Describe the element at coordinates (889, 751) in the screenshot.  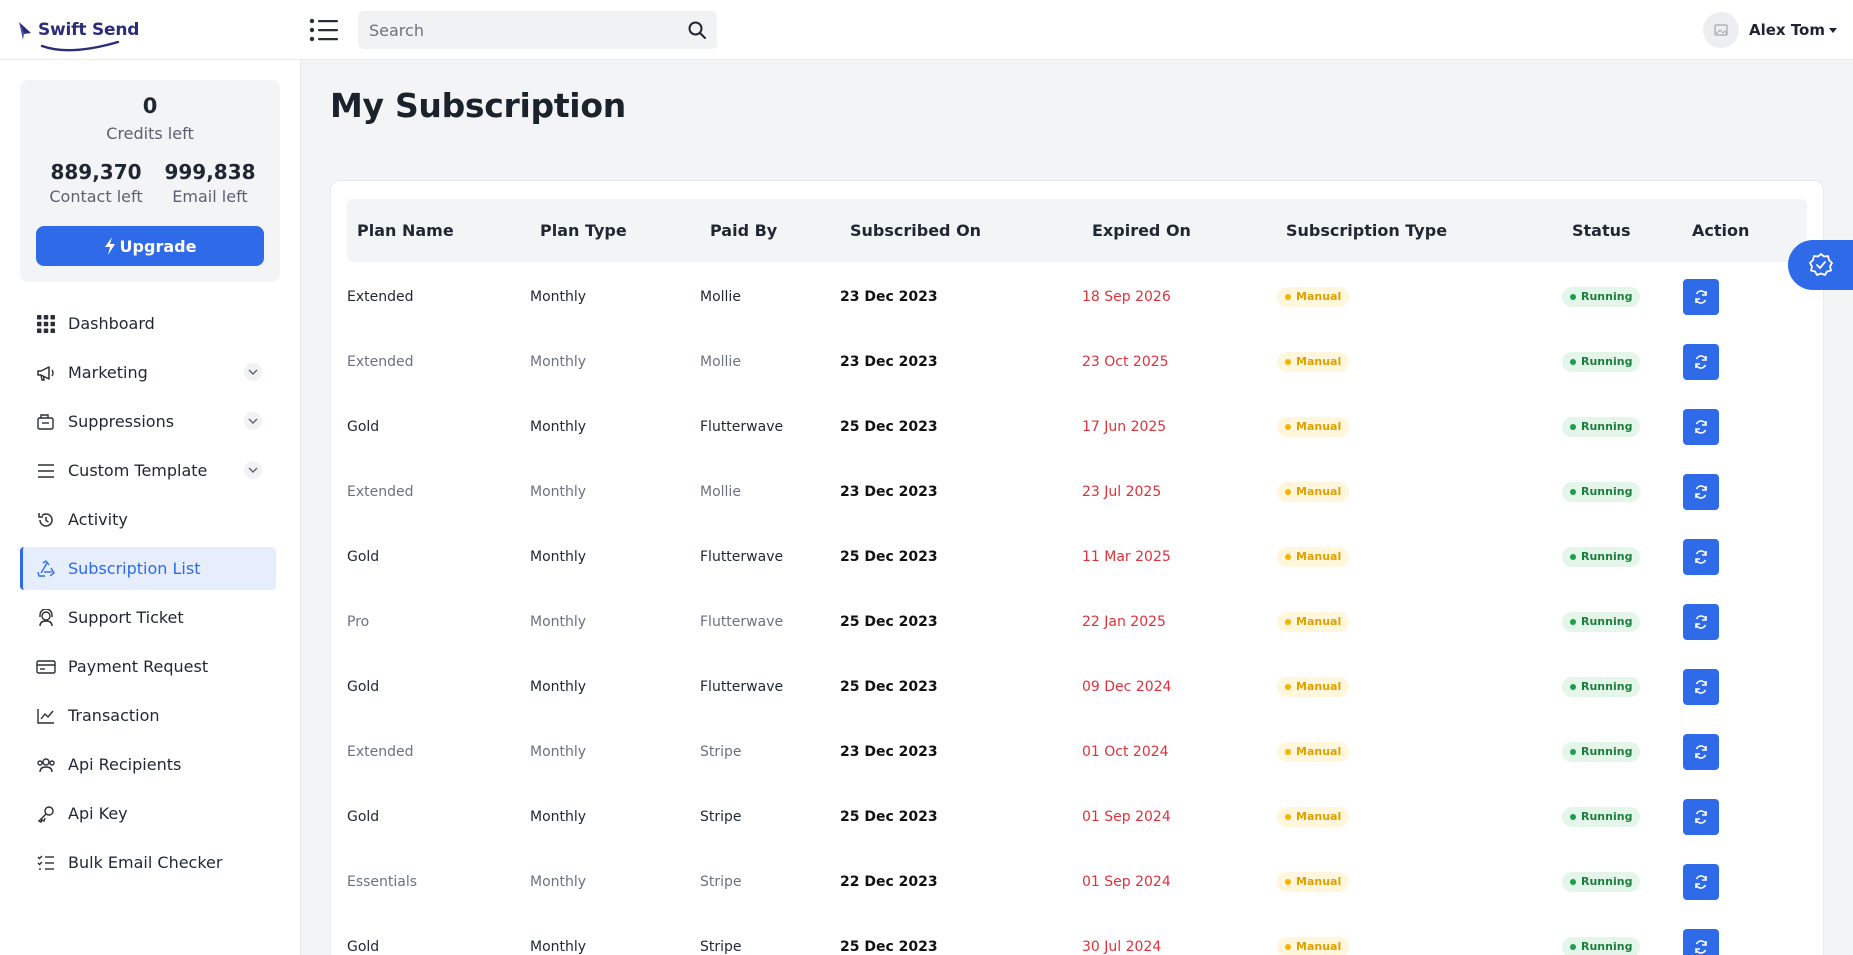
I see `cell-subscribed-on: 23 Dec 2023` at that location.